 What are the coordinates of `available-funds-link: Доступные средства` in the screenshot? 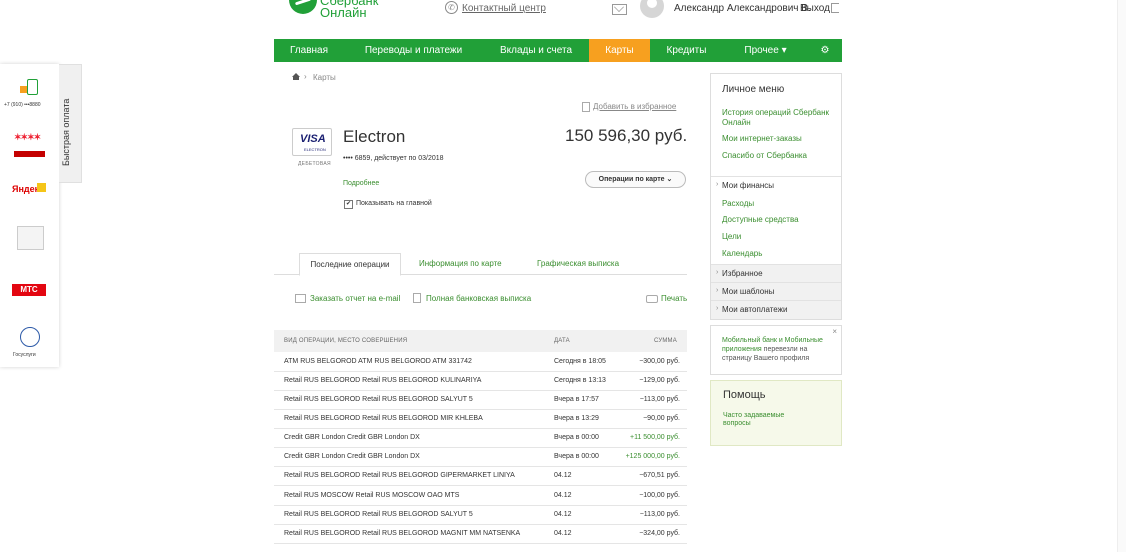 It's located at (779, 220).